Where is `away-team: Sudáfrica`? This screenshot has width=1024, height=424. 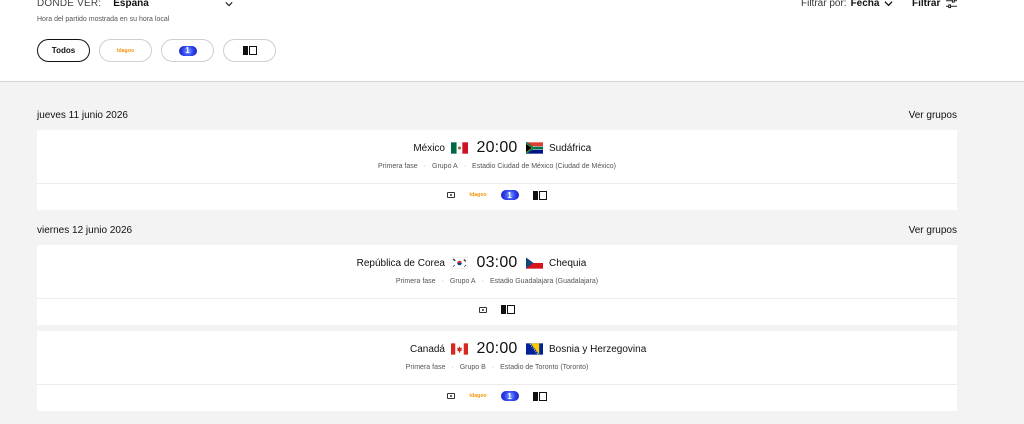
away-team: Sudáfrica is located at coordinates (558, 148).